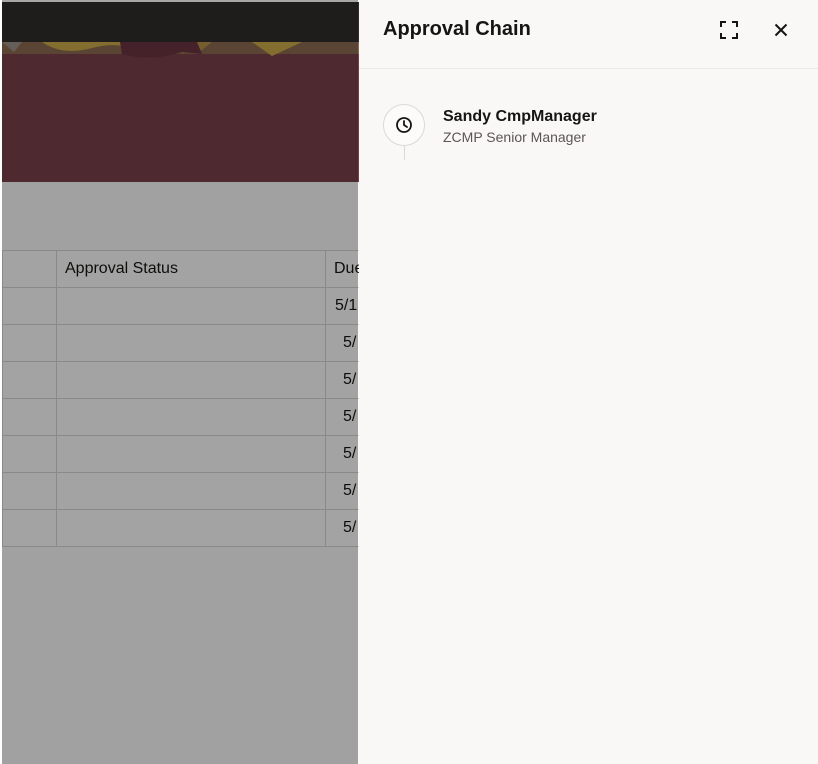 This screenshot has width=818, height=764. Describe the element at coordinates (457, 29) in the screenshot. I see `drawer-title: Approval Chain` at that location.